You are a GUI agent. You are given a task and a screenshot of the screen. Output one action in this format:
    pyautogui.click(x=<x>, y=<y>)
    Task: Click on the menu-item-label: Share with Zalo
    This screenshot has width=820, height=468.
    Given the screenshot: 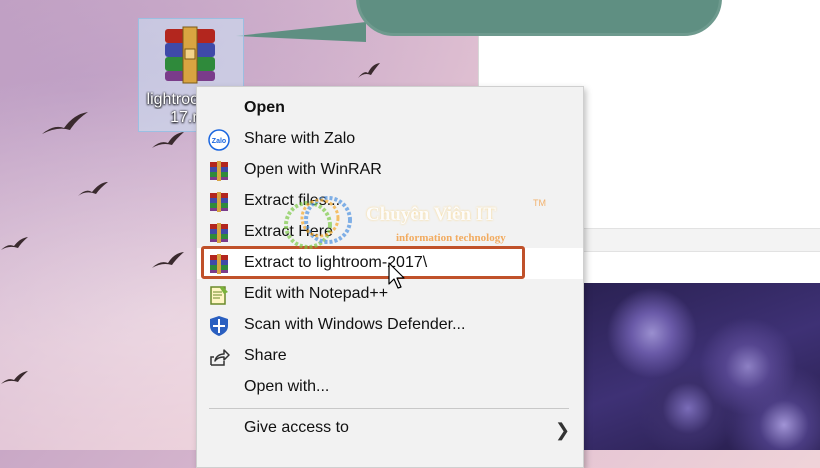 What is the action you would take?
    pyautogui.click(x=300, y=138)
    